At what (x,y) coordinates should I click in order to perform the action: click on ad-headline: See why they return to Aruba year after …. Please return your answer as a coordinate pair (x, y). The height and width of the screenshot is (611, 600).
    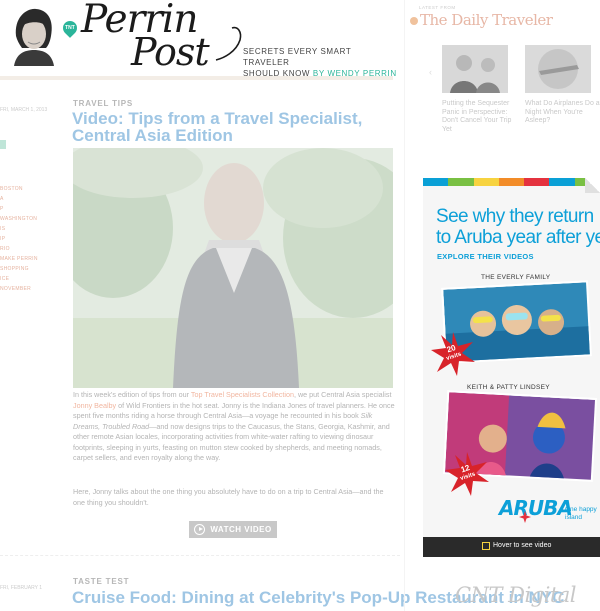
    Looking at the image, I should click on (518, 227).